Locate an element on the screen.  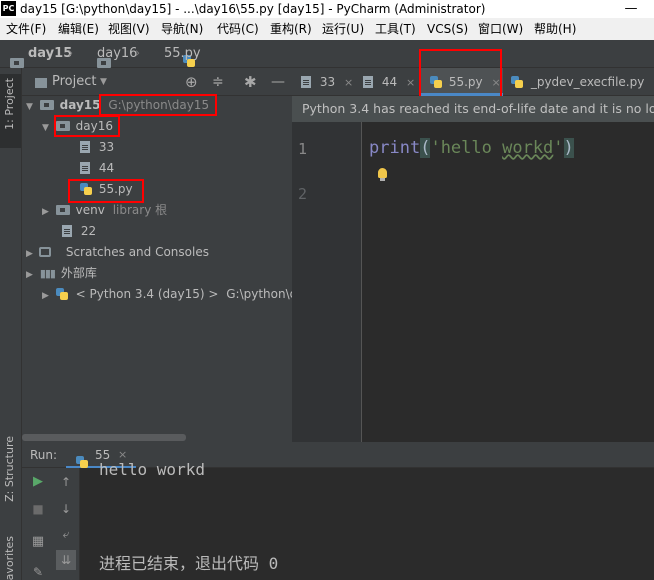
breadcrumb-project: day15 is located at coordinates (50, 54).